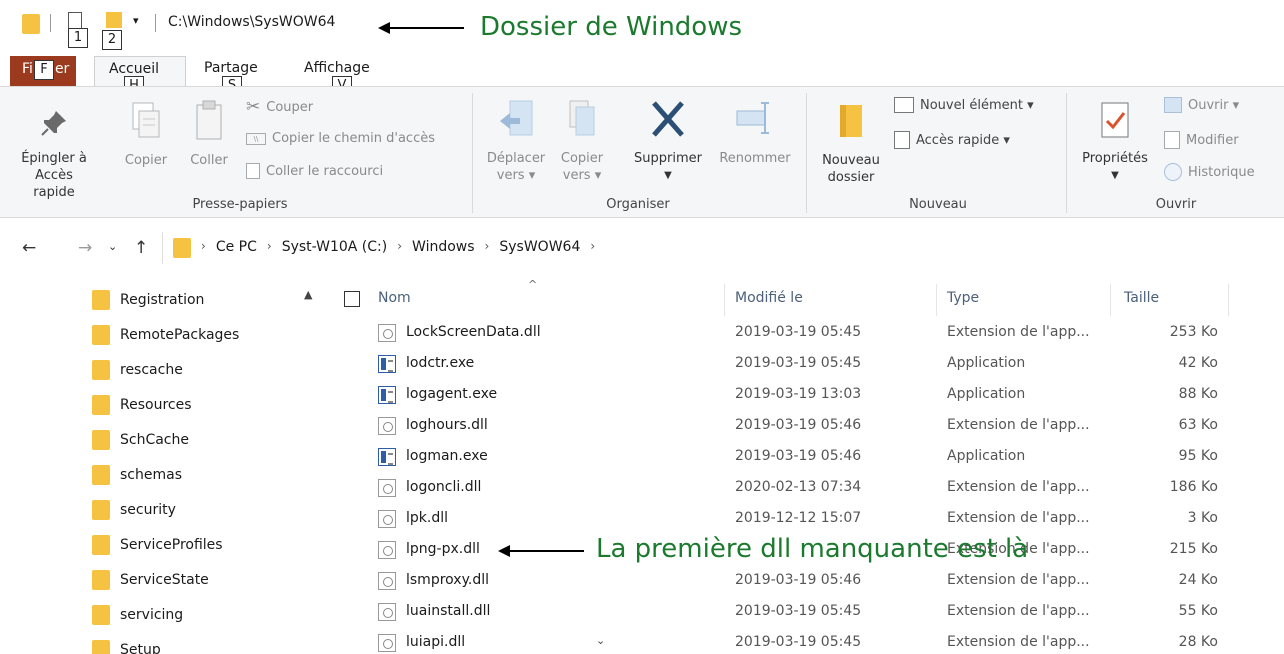 The image size is (1284, 654). What do you see at coordinates (146, 134) in the screenshot?
I see `copy-button: Copier` at bounding box center [146, 134].